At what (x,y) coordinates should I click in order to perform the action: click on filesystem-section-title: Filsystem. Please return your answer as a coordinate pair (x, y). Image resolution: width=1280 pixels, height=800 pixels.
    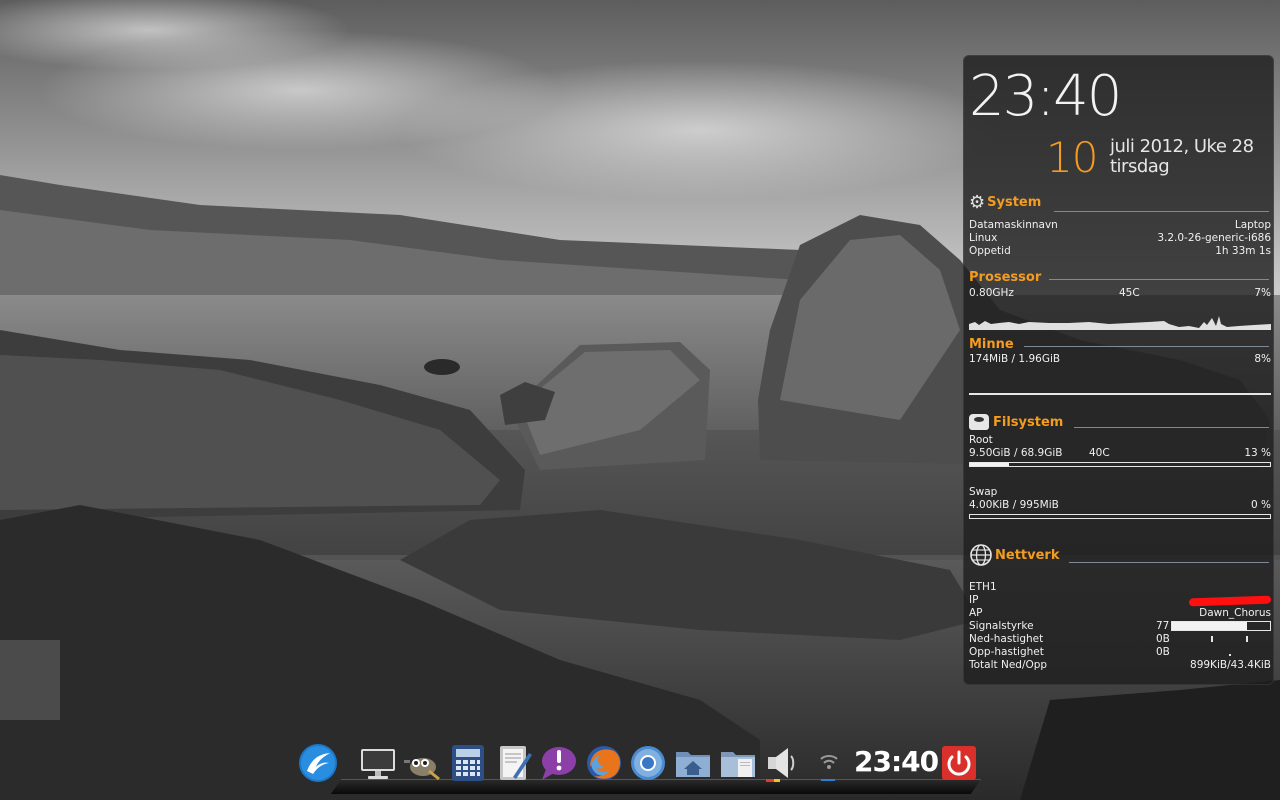
    Looking at the image, I should click on (1016, 422).